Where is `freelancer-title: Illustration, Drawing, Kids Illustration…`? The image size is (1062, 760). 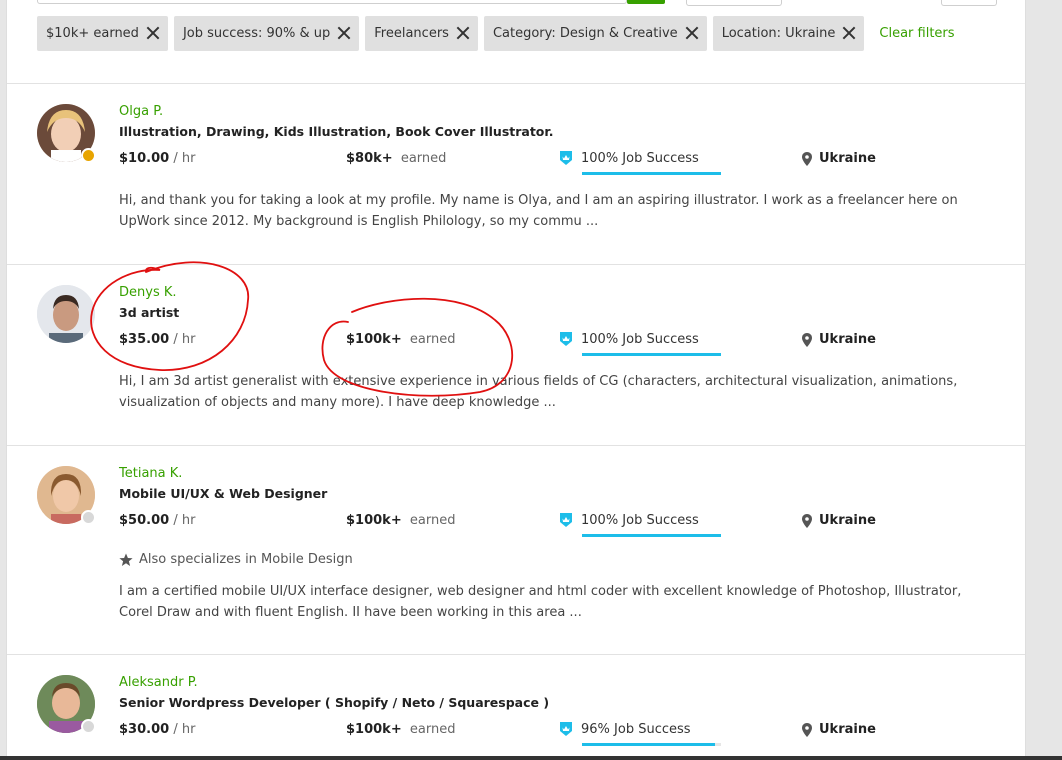
freelancer-title: Illustration, Drawing, Kids Illustration… is located at coordinates (336, 131).